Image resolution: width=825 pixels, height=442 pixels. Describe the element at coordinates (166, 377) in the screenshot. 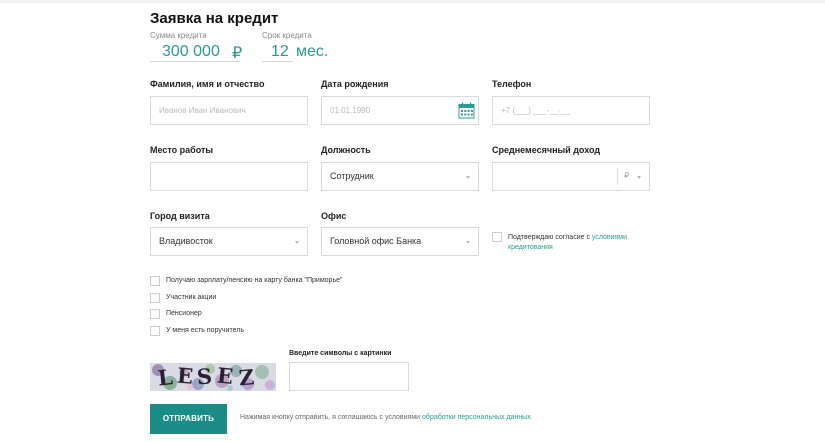

I see `captcha-char-1: L` at that location.